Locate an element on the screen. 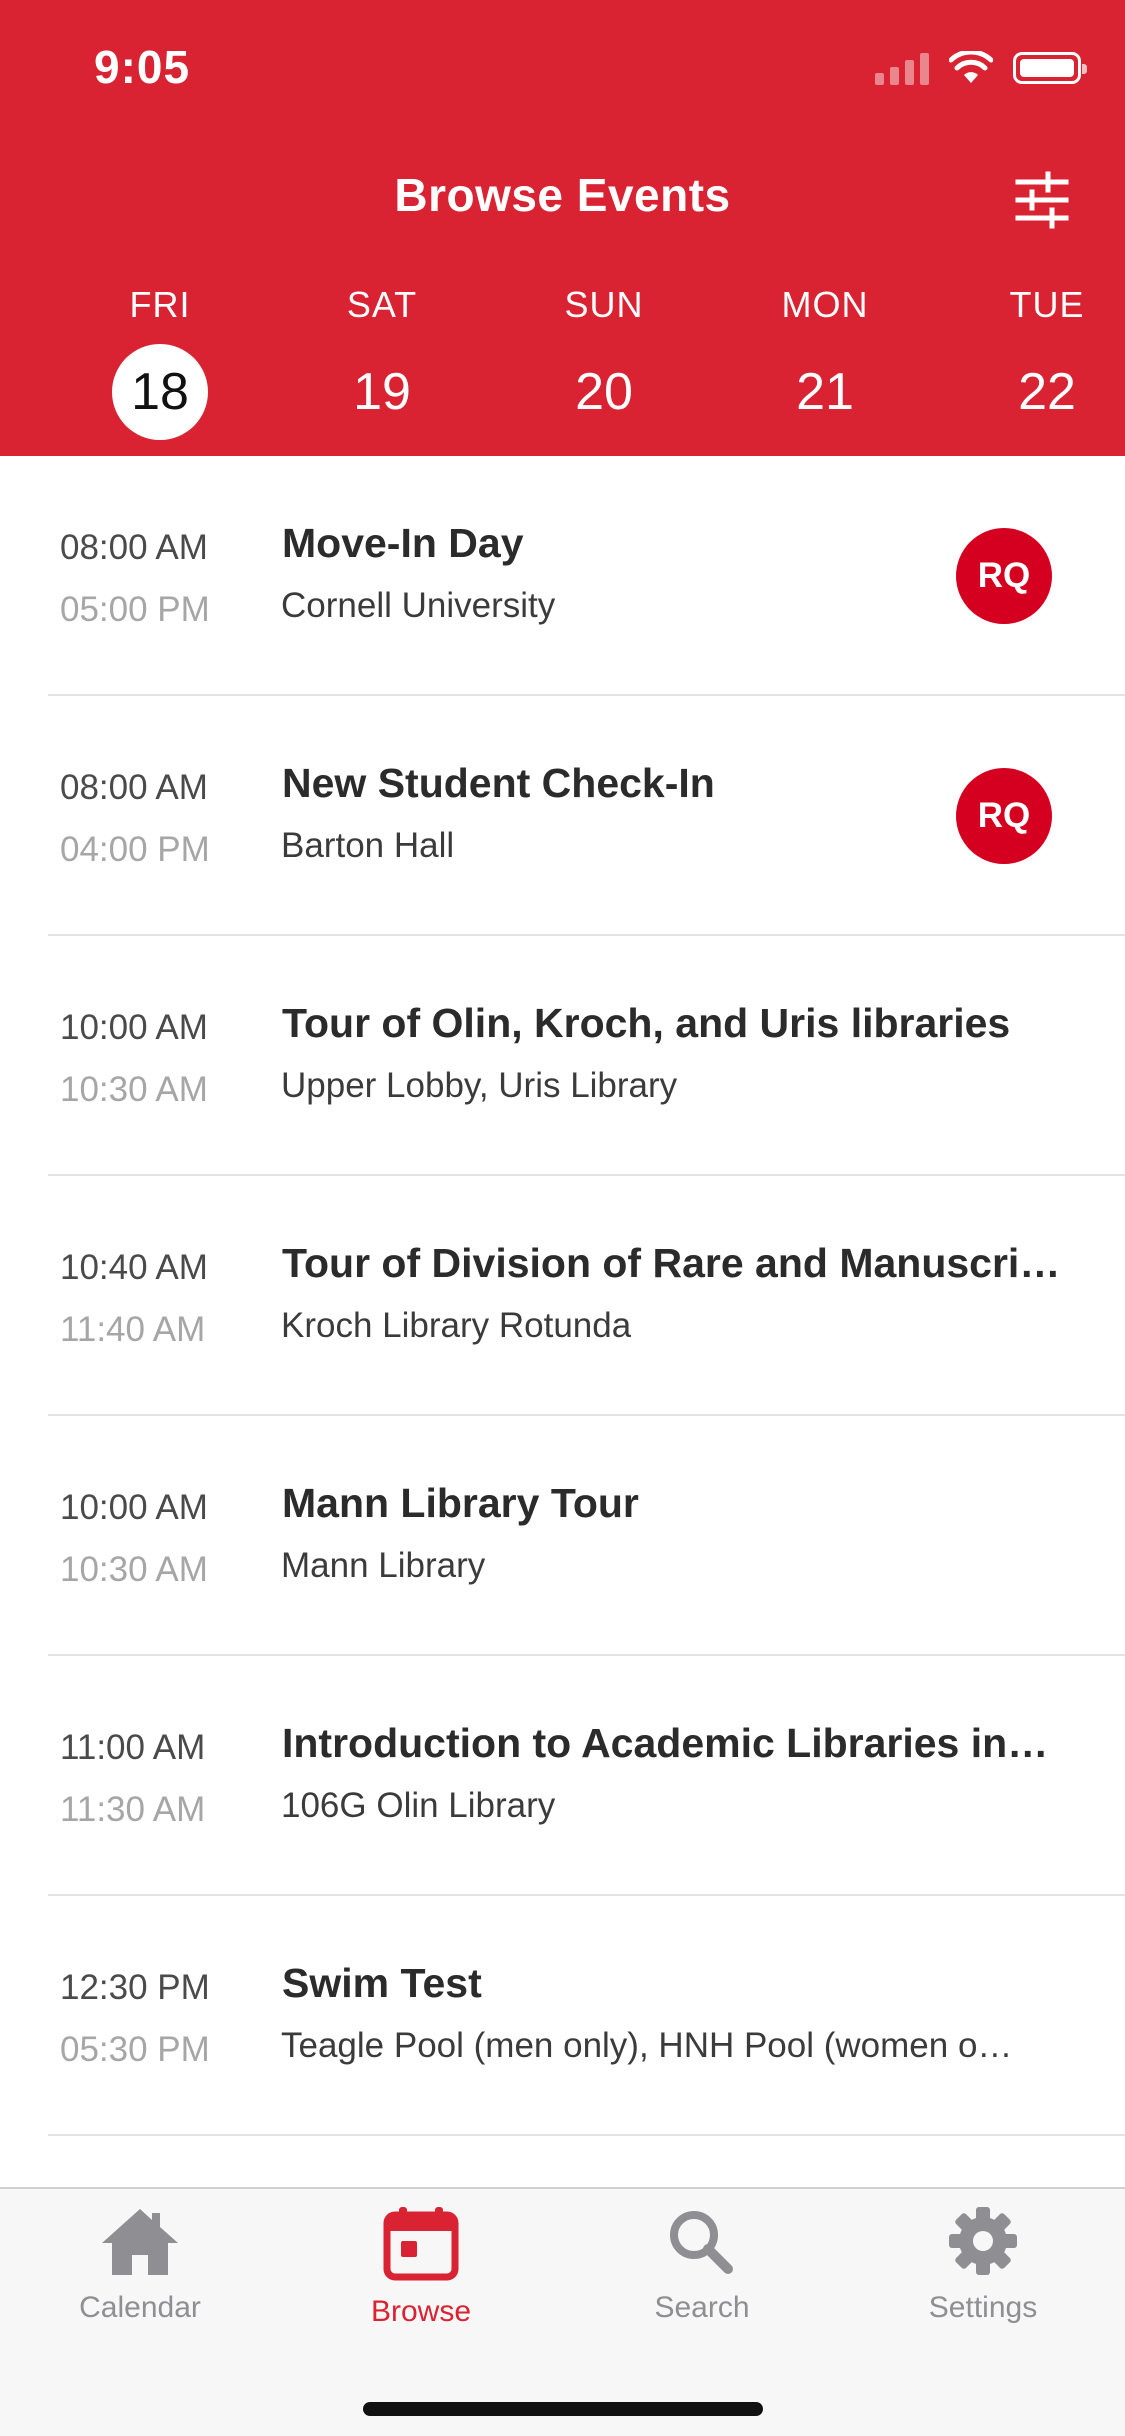 The image size is (1125, 2436). end-time: 11:40 AM is located at coordinates (133, 1329).